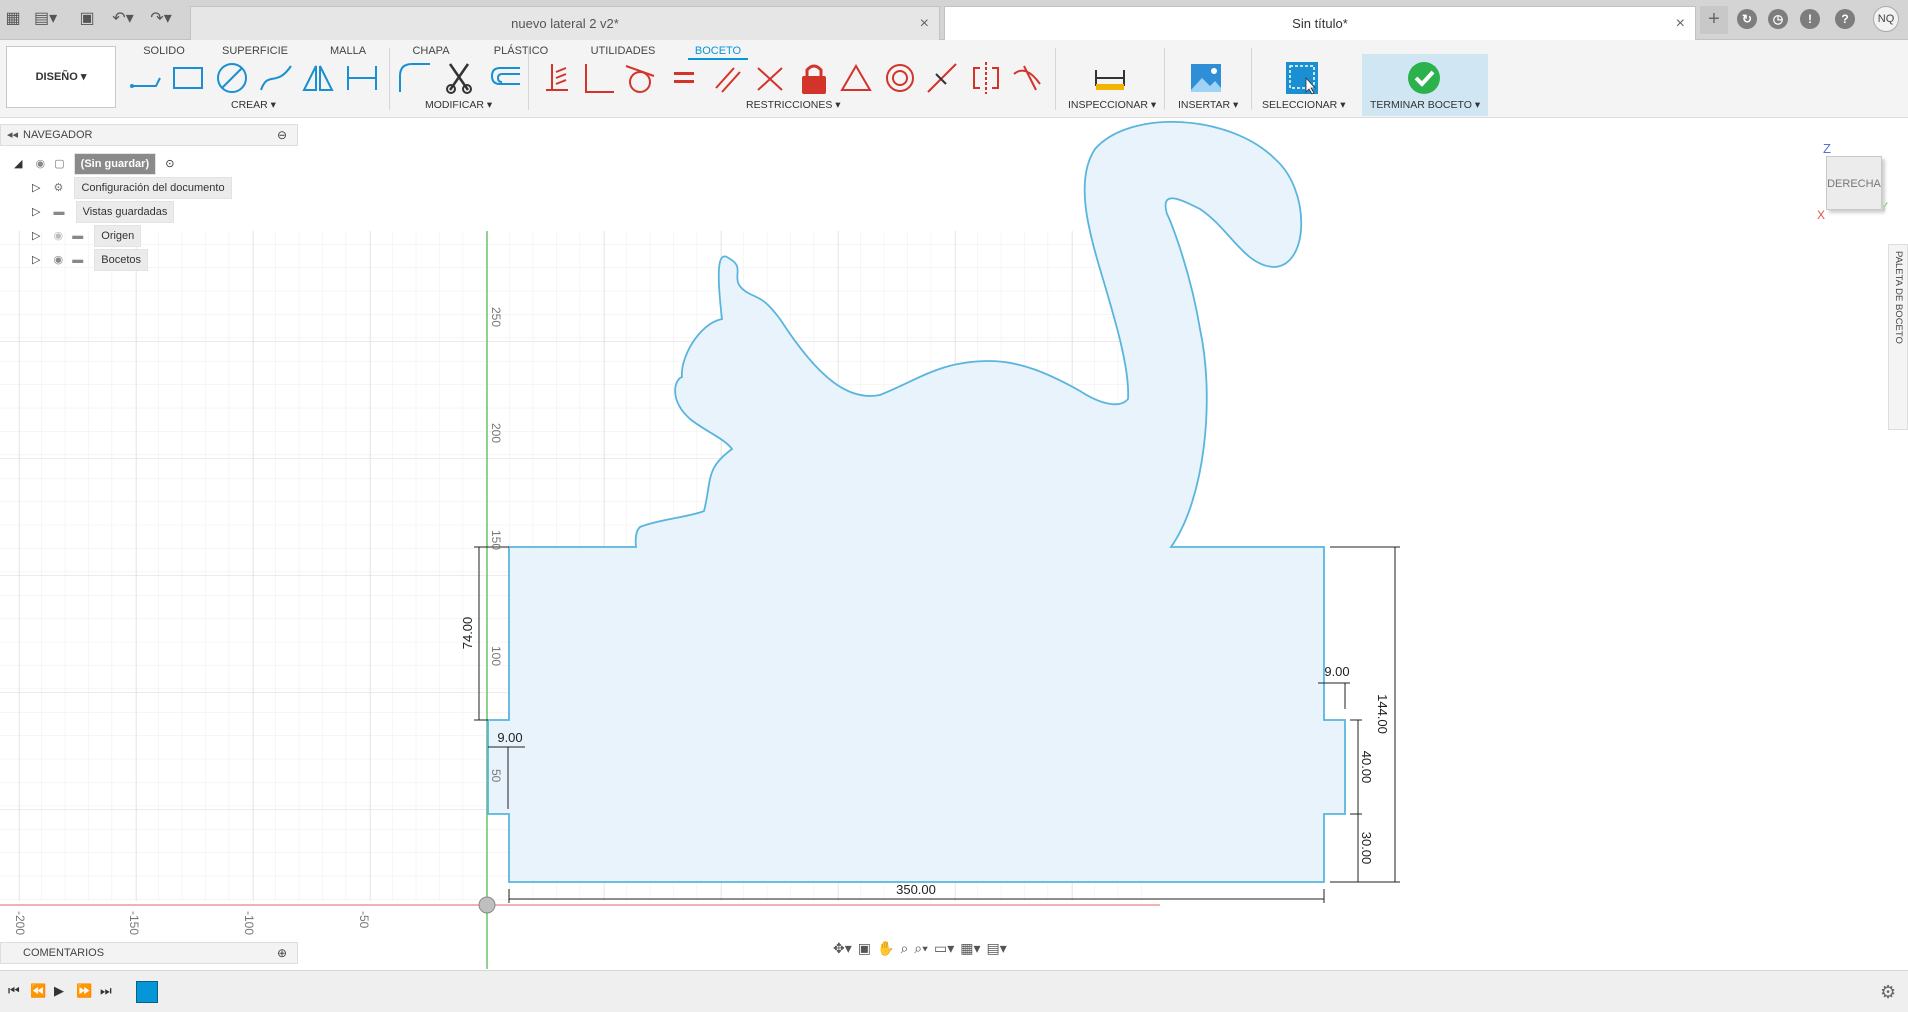 Image resolution: width=1908 pixels, height=1012 pixels. Describe the element at coordinates (684, 78) in the screenshot. I see `equal-constraint-icon` at that location.